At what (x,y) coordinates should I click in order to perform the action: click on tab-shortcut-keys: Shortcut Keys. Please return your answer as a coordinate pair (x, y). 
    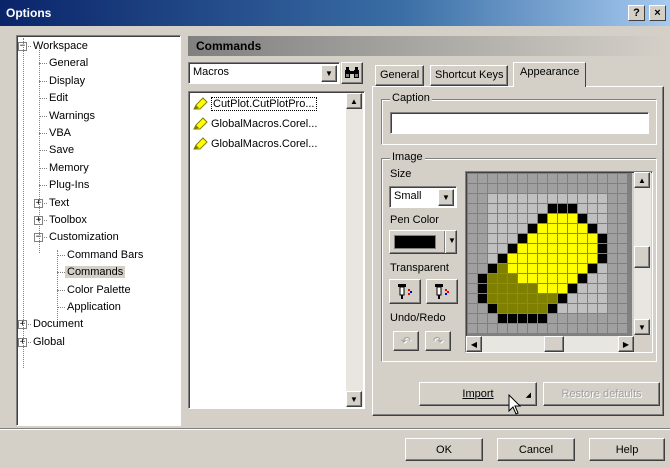
    Looking at the image, I should click on (469, 75).